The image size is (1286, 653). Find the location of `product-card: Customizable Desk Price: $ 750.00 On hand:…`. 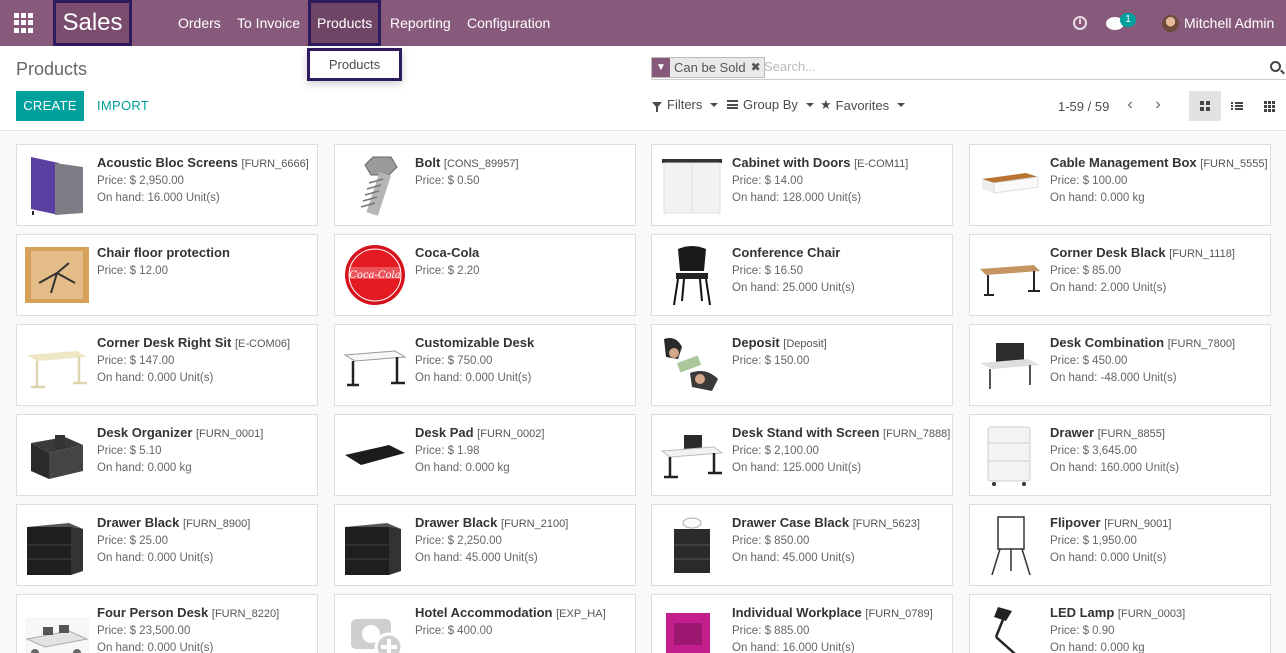

product-card: Customizable Desk Price: $ 750.00 On hand:… is located at coordinates (485, 365).